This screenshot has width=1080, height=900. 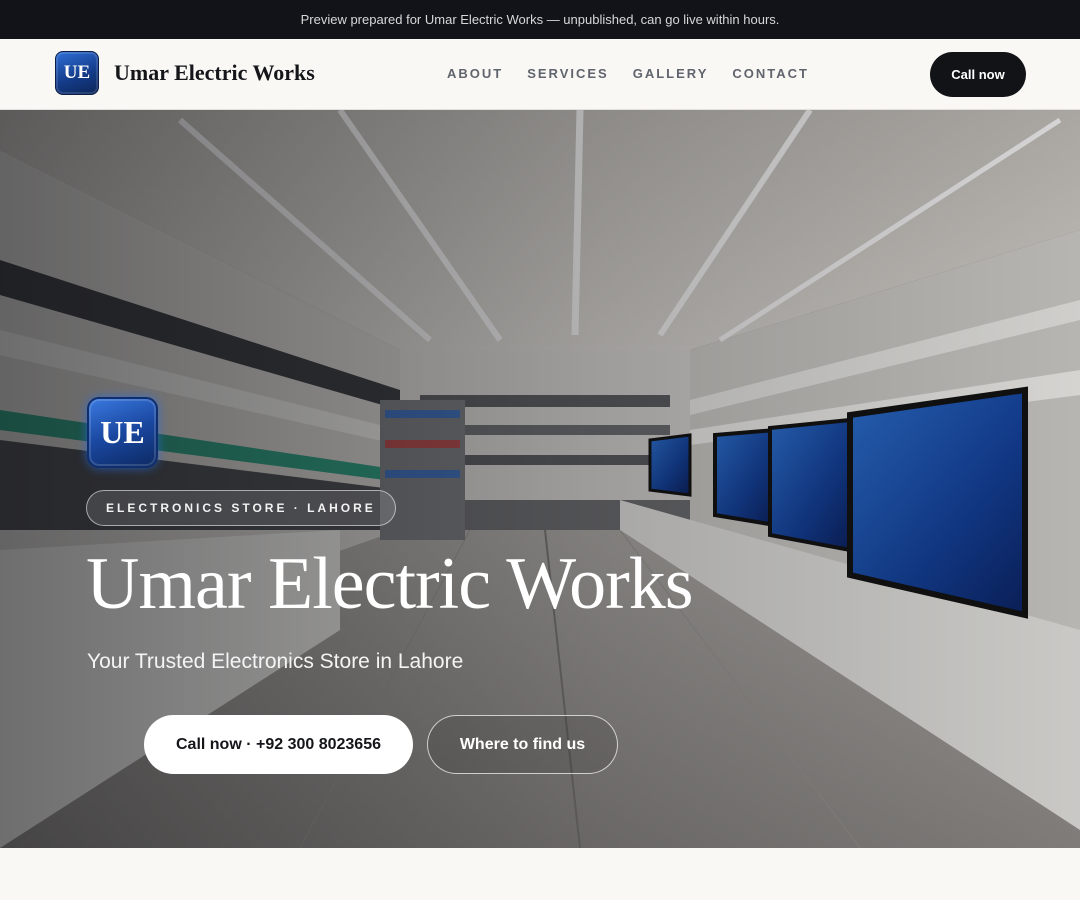 What do you see at coordinates (475, 73) in the screenshot?
I see `nav-link-about: ABOUT` at bounding box center [475, 73].